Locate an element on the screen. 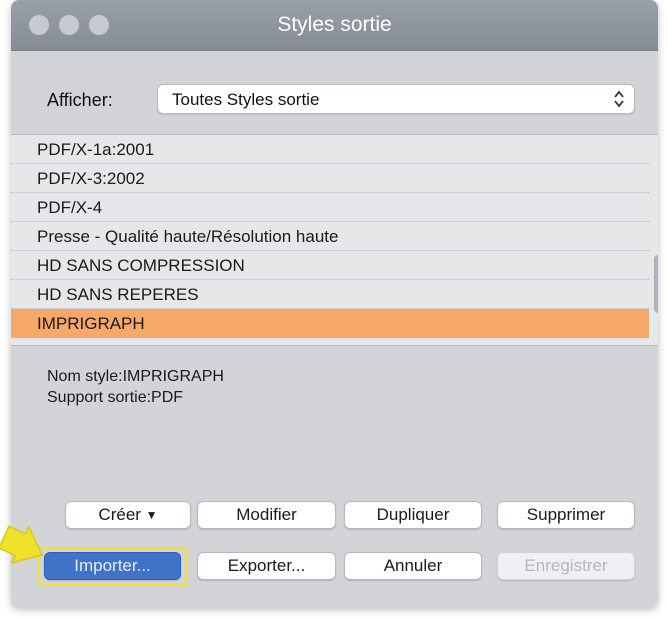 The width and height of the screenshot is (668, 618). select-arrows-icon is located at coordinates (619, 99).